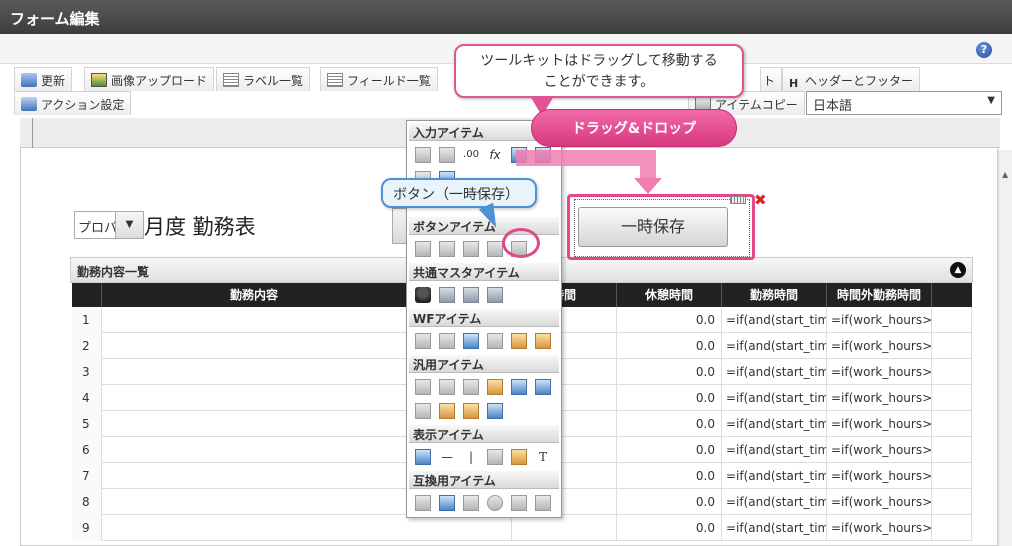 The height and width of the screenshot is (546, 1012). I want to click on language-select: 日本語 ▼, so click(904, 103).